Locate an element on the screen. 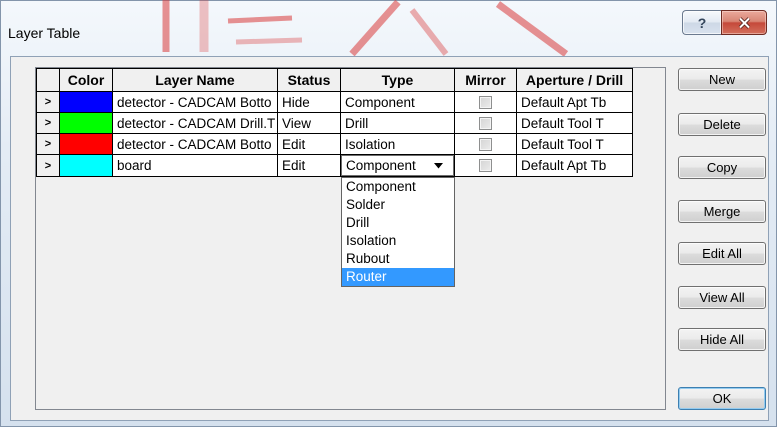  header-corner is located at coordinates (48, 80).